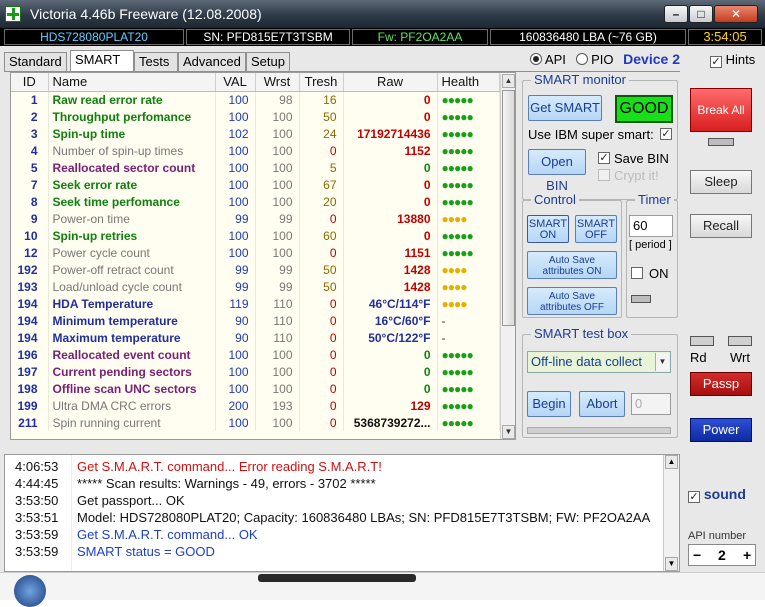 The image size is (765, 607). What do you see at coordinates (596, 229) in the screenshot?
I see `smart-off-button: SMART OFF` at bounding box center [596, 229].